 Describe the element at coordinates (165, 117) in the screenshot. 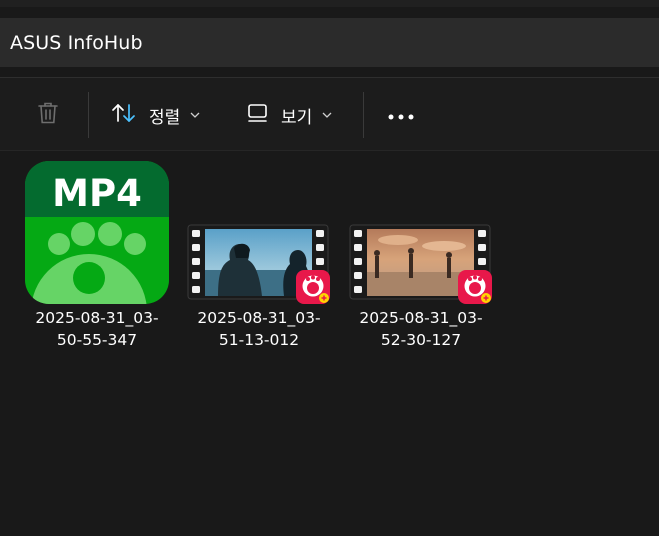

I see `sort-label: 정렬` at that location.